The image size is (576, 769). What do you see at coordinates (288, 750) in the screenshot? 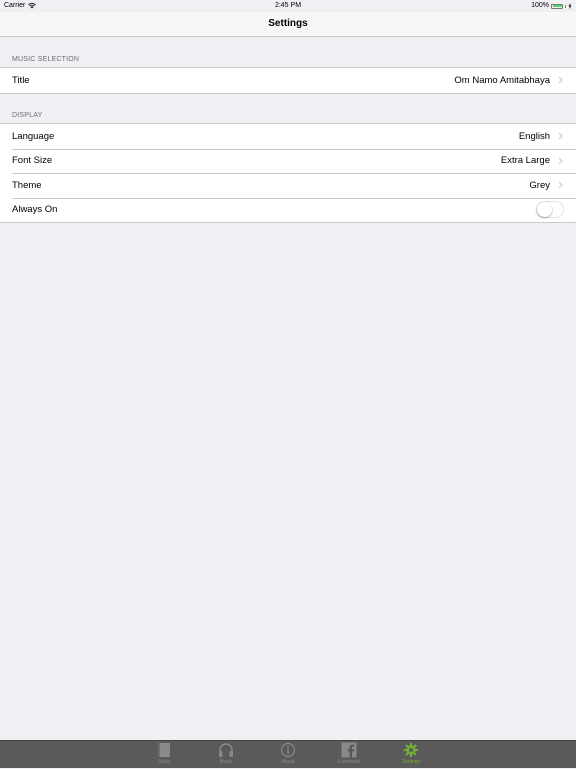
I see `info-icon` at bounding box center [288, 750].